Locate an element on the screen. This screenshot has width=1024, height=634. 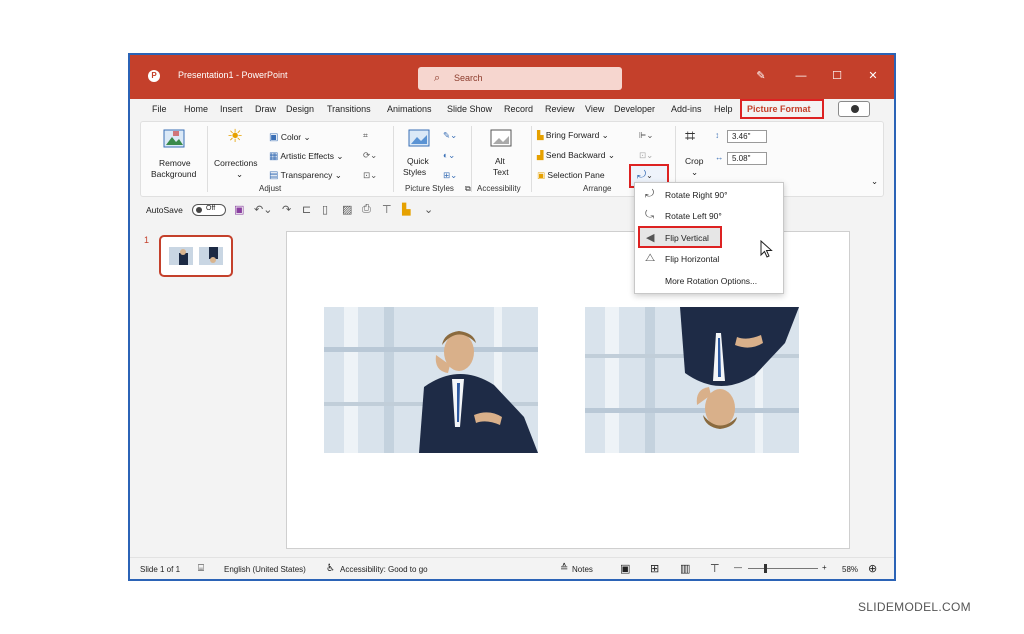
compress-pictures-icon: ⌗ is located at coordinates (365, 135).